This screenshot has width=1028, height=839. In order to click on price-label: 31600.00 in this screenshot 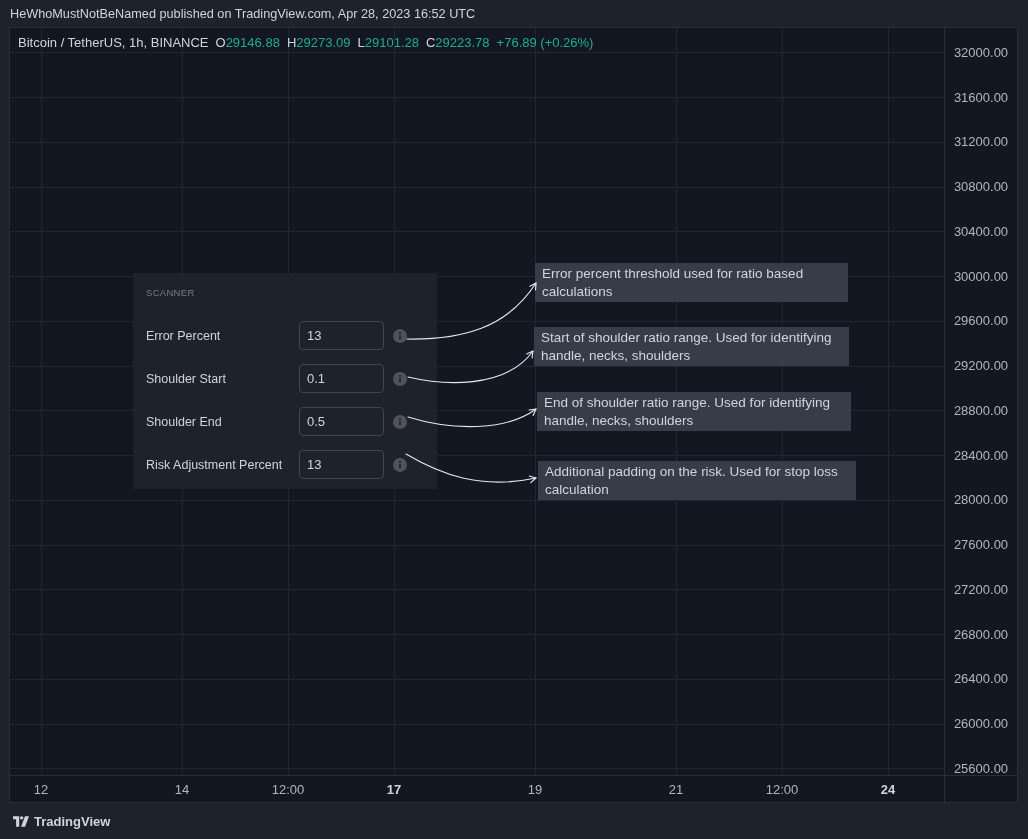, I will do `click(981, 97)`.